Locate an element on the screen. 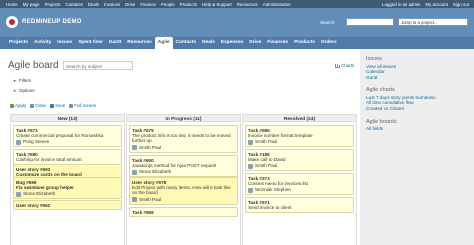 This screenshot has height=245, width=474. top-menu-item-finance: Finance is located at coordinates (148, 4).